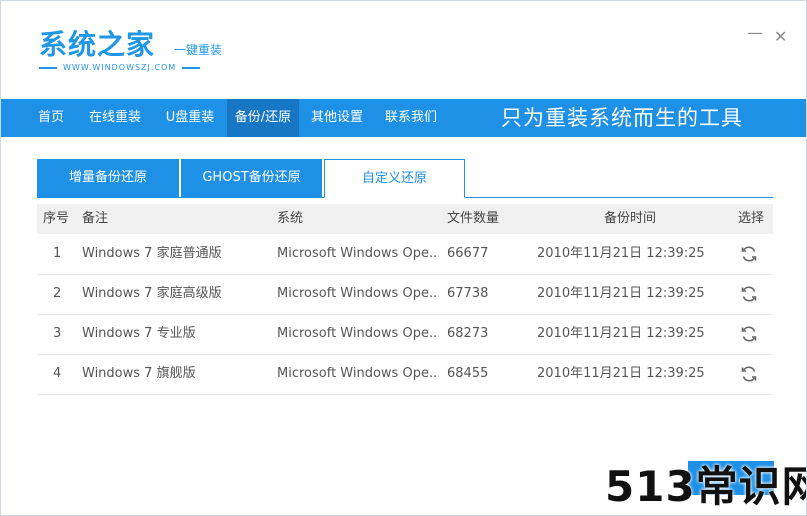  What do you see at coordinates (56, 218) in the screenshot?
I see `column-header-index: 序号` at bounding box center [56, 218].